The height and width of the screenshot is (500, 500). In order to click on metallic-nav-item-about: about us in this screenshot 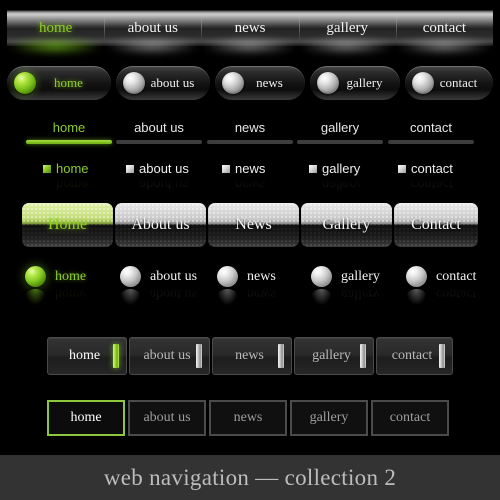, I will do `click(152, 28)`.